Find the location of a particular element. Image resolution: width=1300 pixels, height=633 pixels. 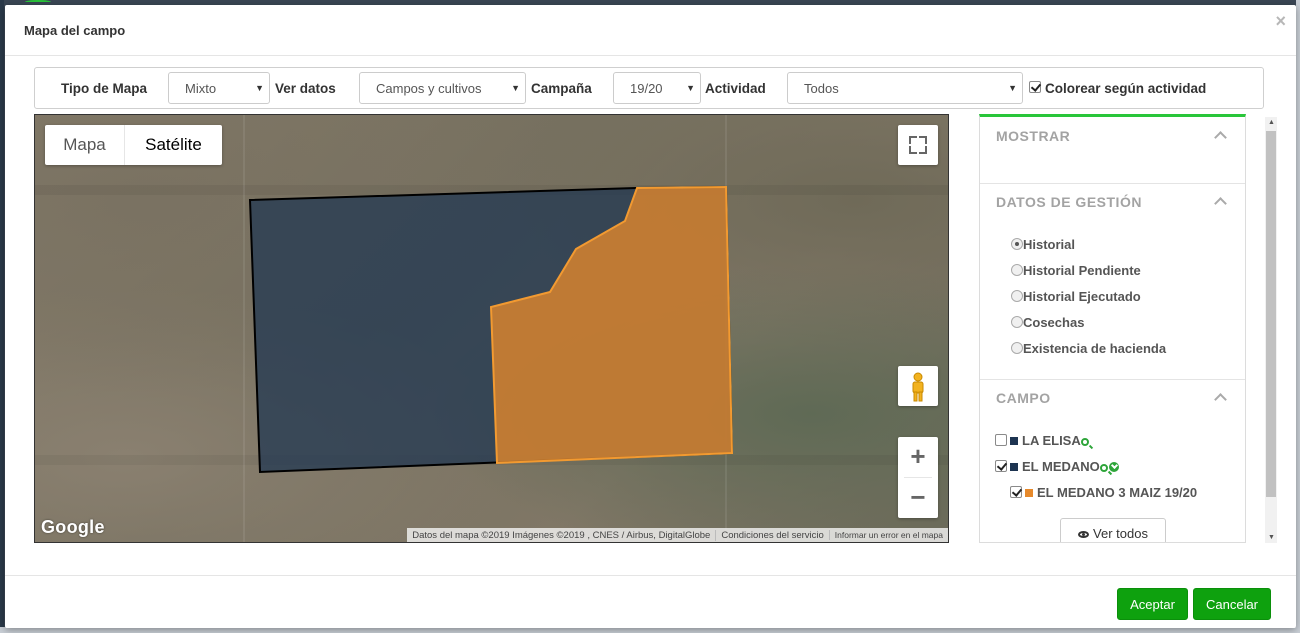

campana-select: 19/20 ▼ is located at coordinates (657, 88).